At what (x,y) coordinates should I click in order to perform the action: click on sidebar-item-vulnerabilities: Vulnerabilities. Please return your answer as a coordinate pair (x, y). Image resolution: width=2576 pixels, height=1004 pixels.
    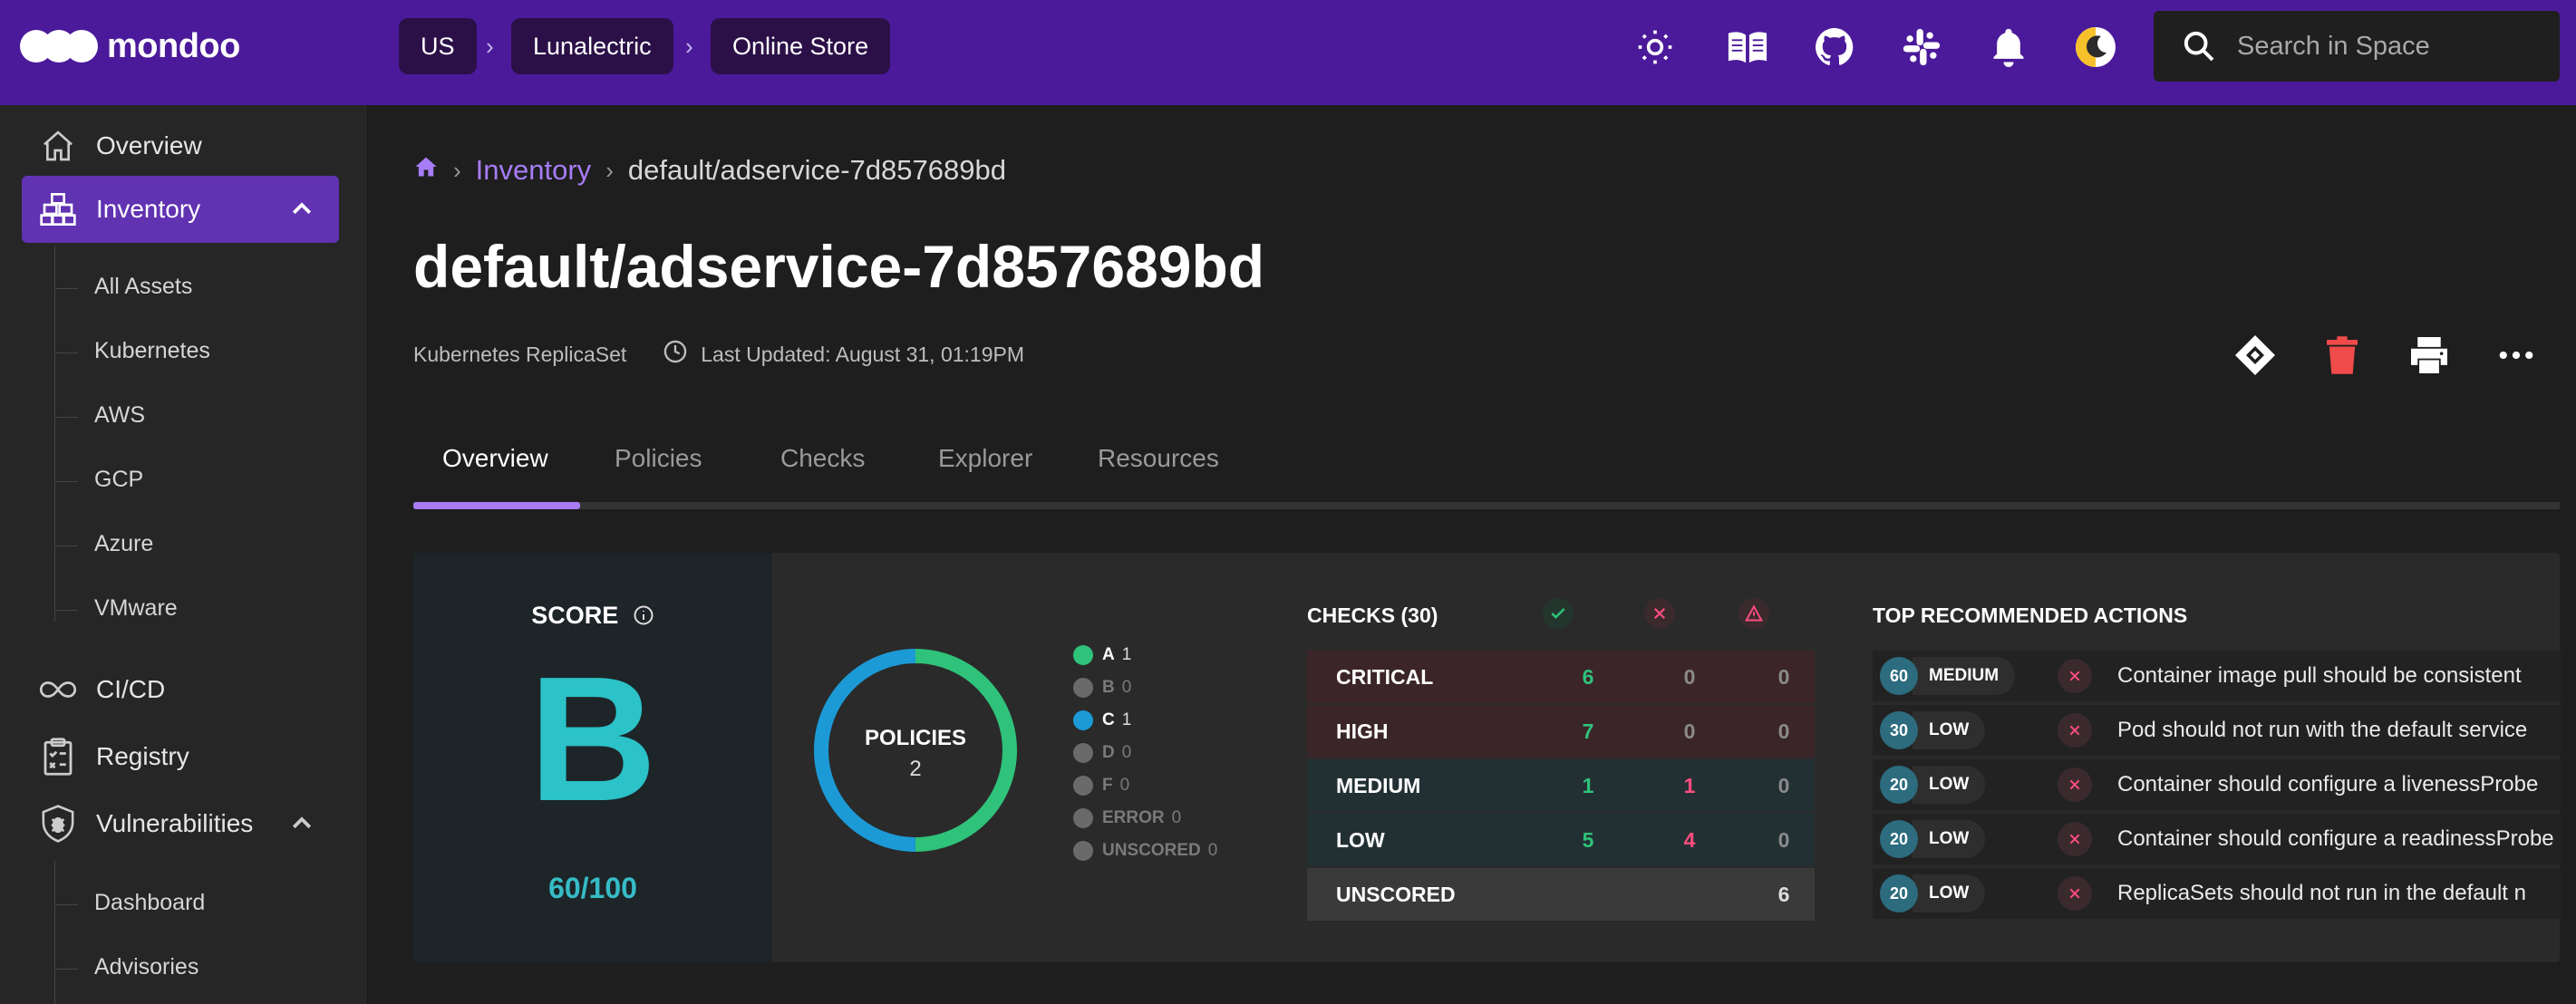
    Looking at the image, I should click on (180, 823).